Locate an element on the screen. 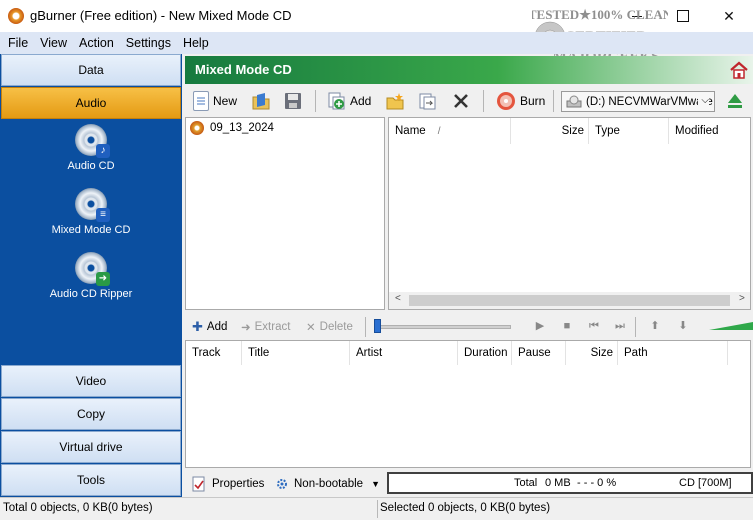 This screenshot has height=520, width=753. burn-label: Burn is located at coordinates (533, 101).